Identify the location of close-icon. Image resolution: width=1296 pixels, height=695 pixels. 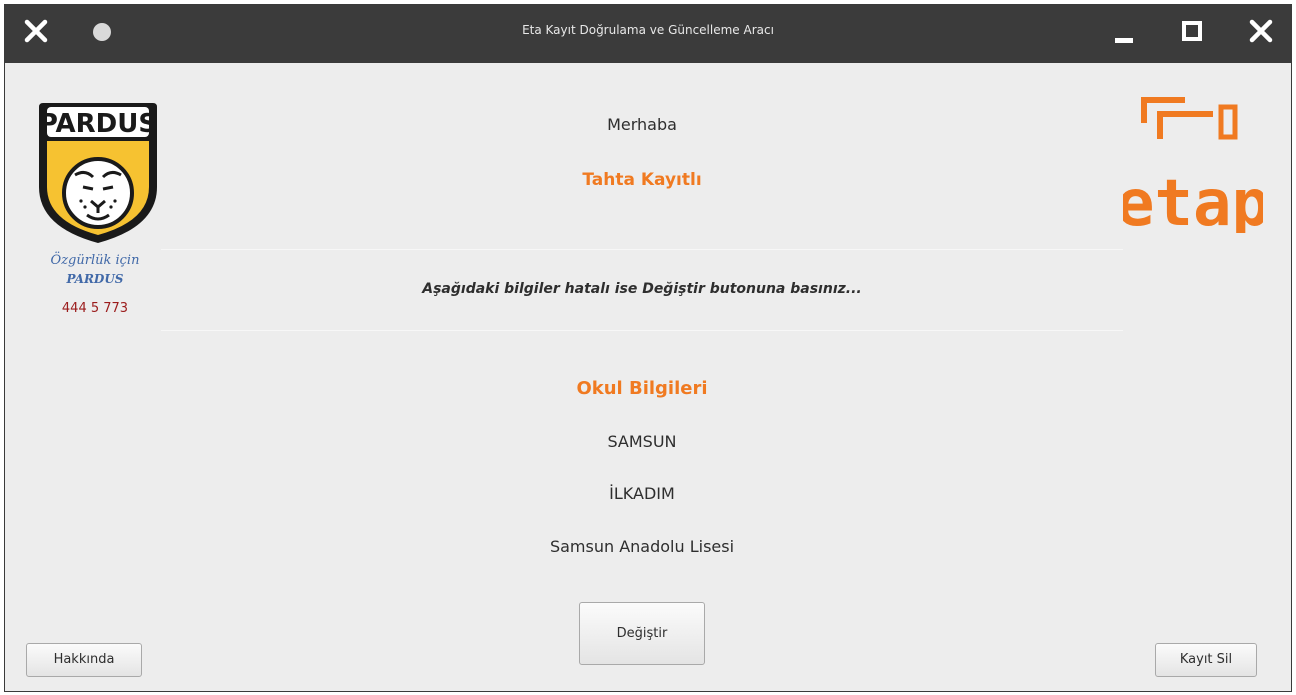
(1261, 31).